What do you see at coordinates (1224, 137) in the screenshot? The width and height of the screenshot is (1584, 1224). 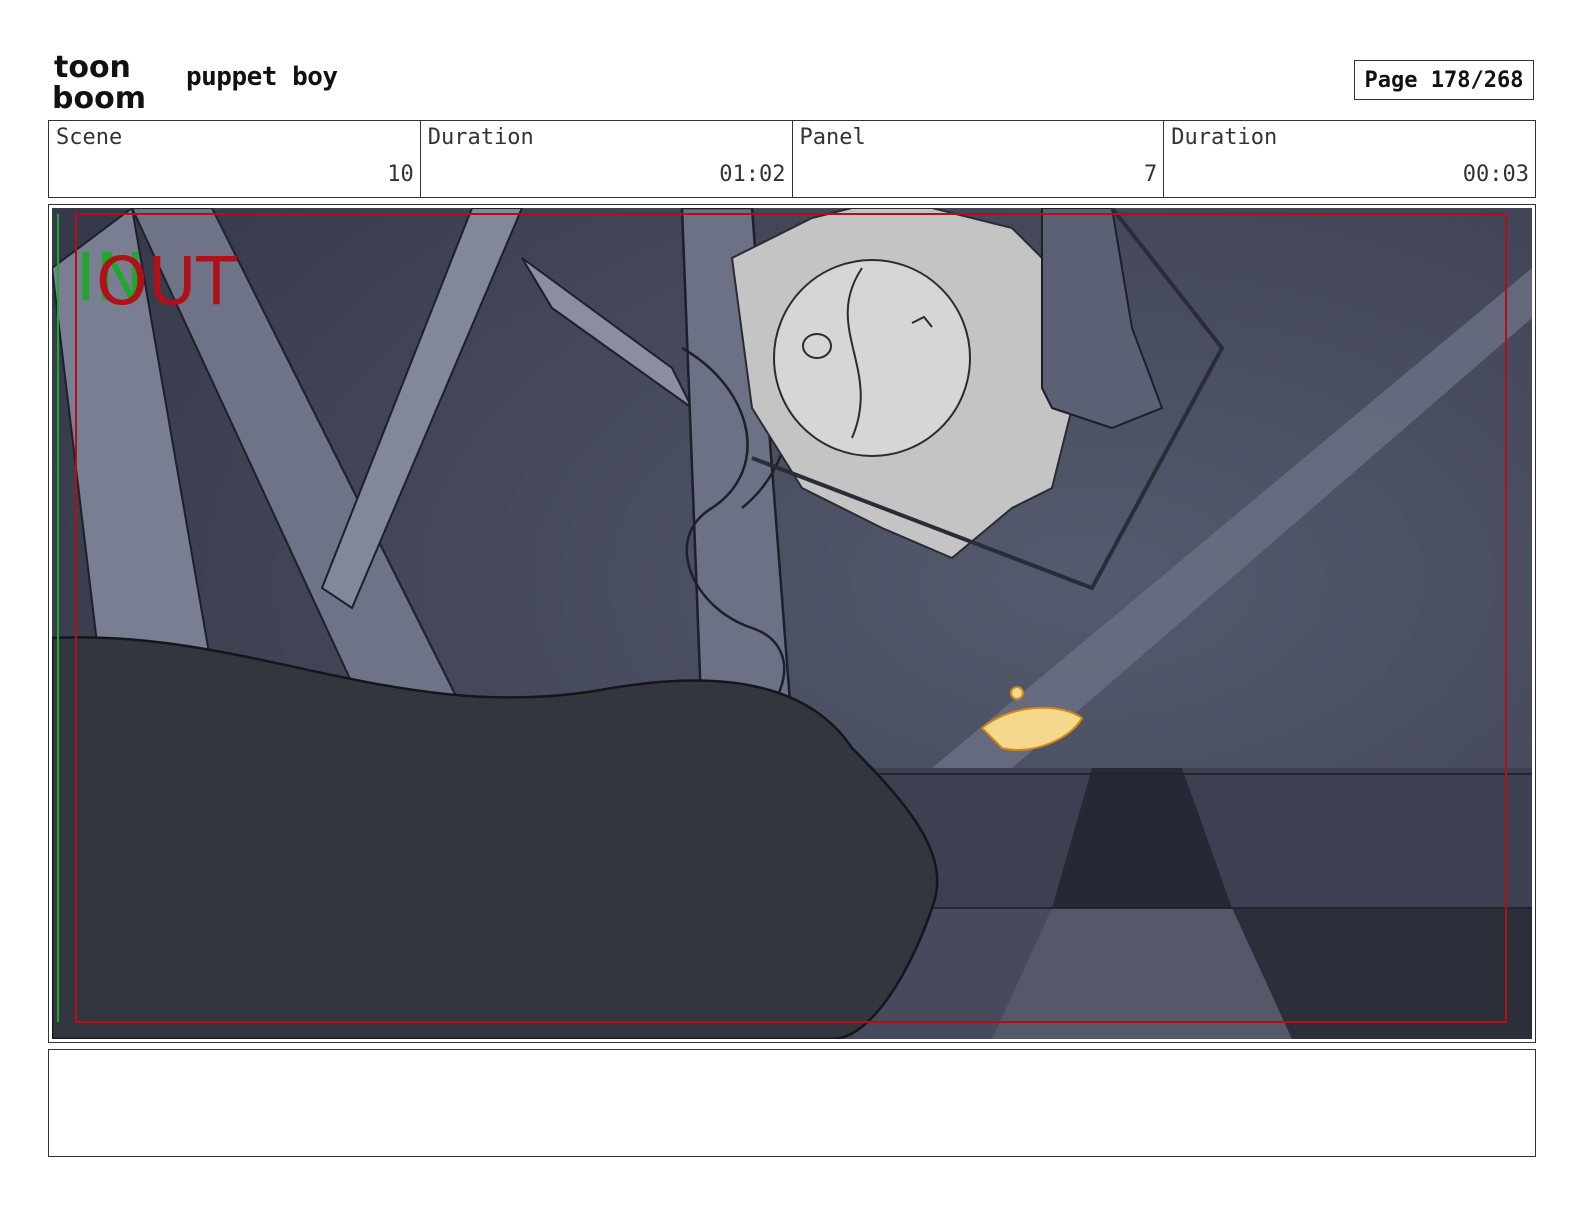 I see `panel-duration-label: Duration` at bounding box center [1224, 137].